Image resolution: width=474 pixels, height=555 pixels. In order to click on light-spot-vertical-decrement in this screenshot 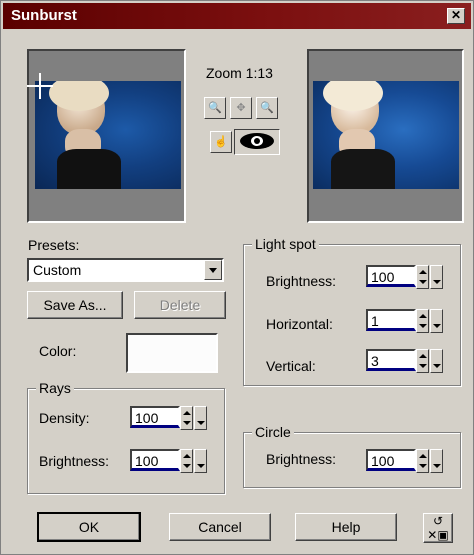, I will do `click(436, 361)`.